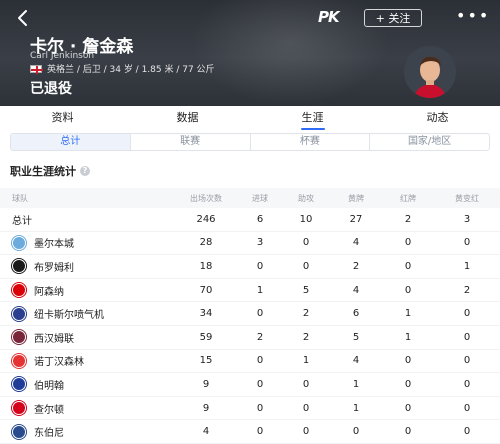  I want to click on team-cell: 布罗姆利, so click(87, 266).